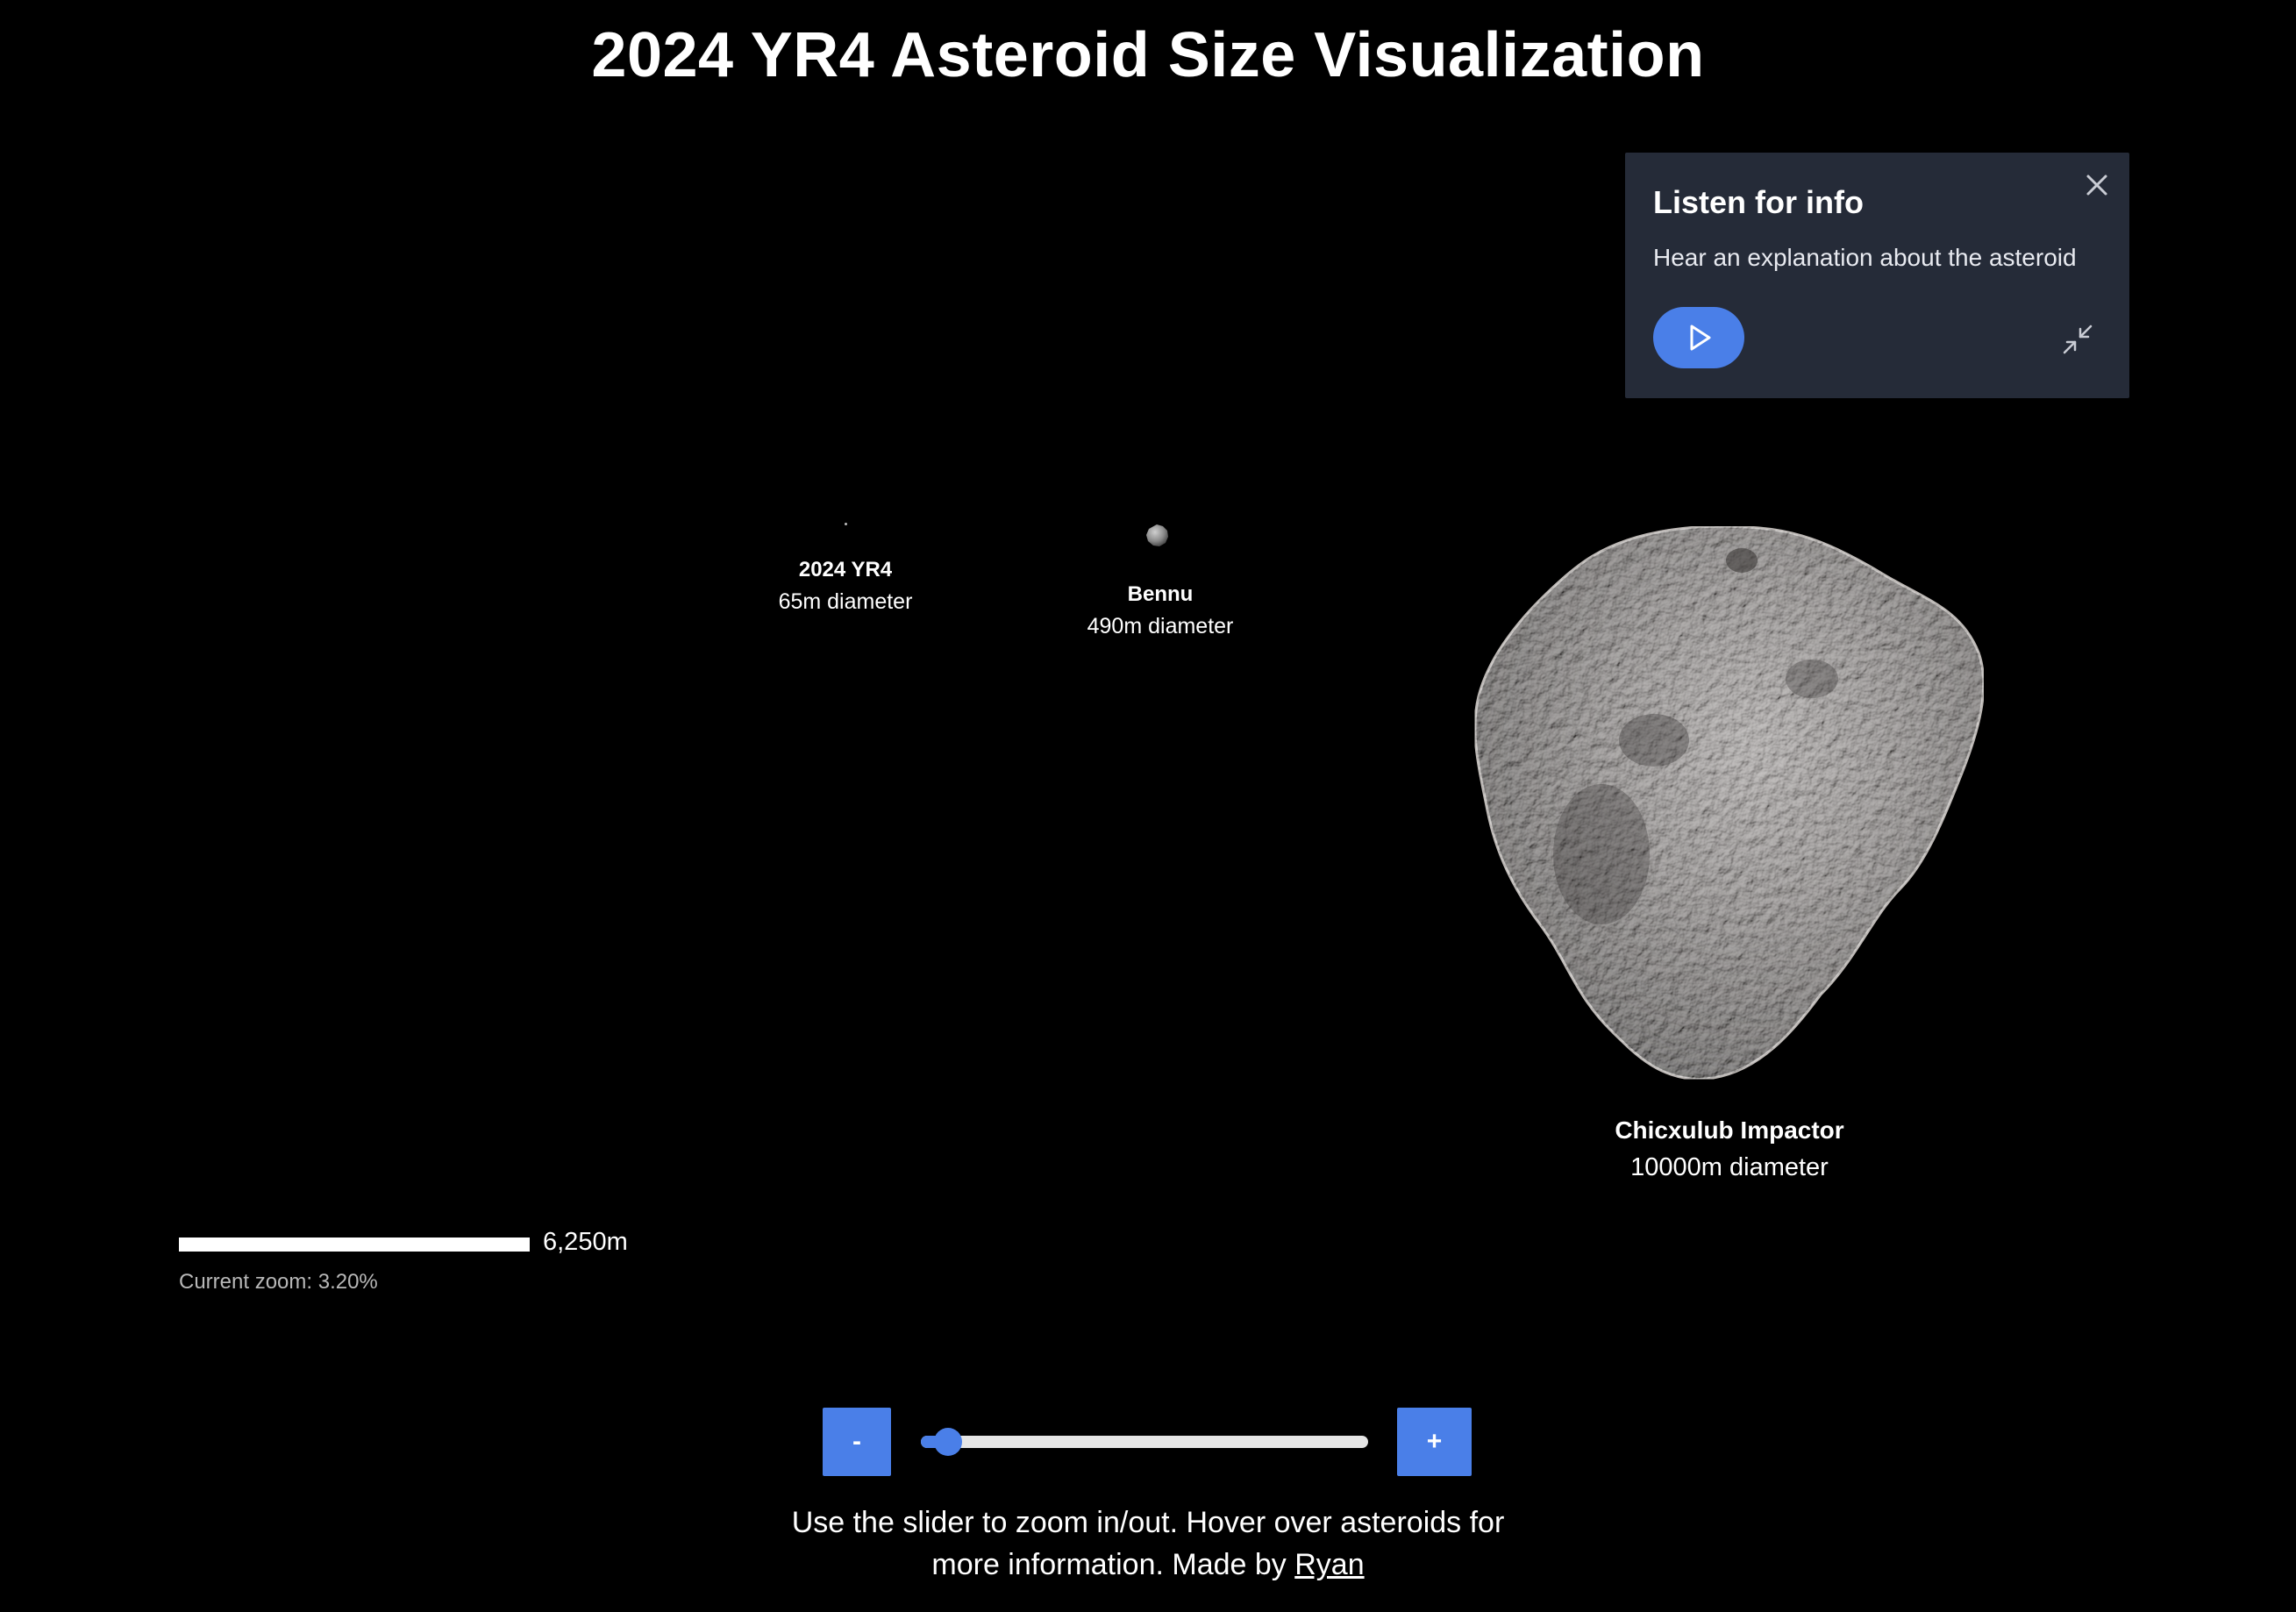 This screenshot has width=2296, height=1612. What do you see at coordinates (1144, 1442) in the screenshot?
I see `zoom-slider-track` at bounding box center [1144, 1442].